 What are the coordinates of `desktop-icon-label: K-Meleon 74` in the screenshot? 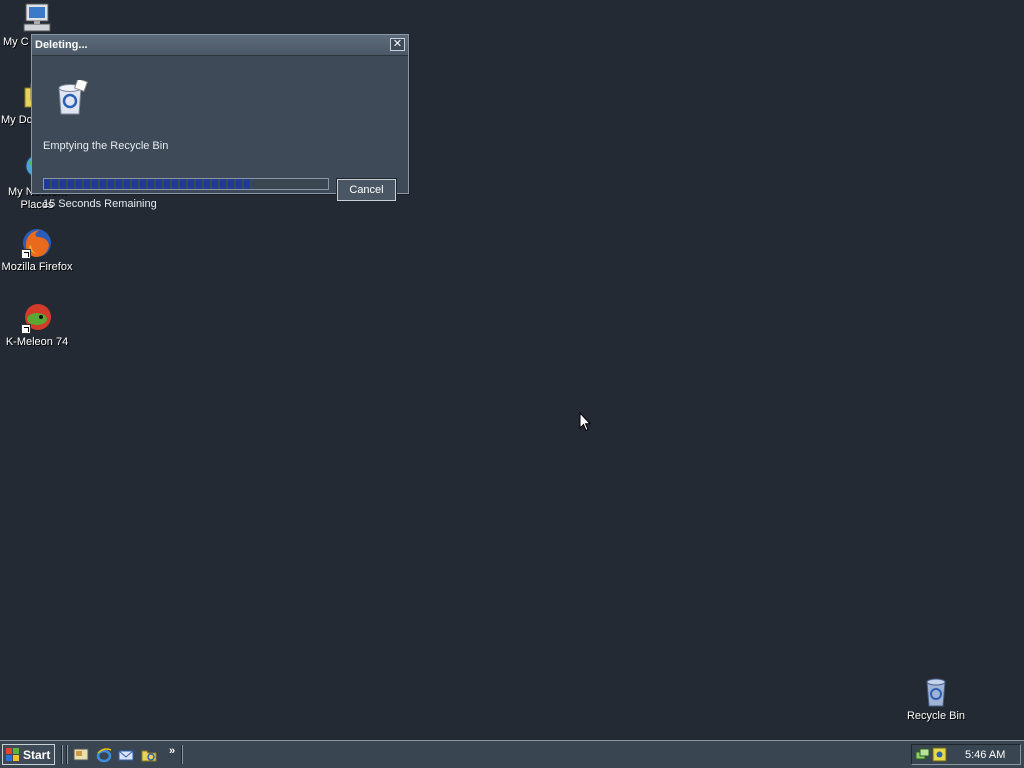 It's located at (37, 342).